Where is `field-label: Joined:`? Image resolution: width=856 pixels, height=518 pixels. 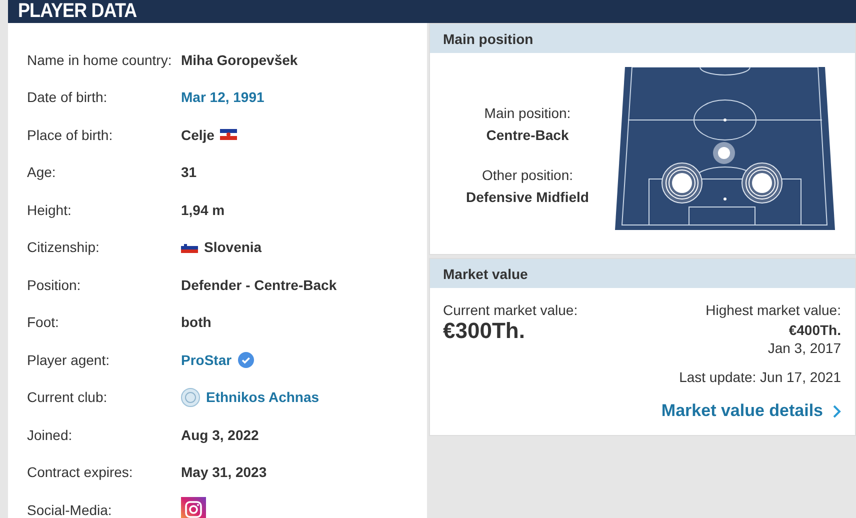
field-label: Joined: is located at coordinates (50, 434).